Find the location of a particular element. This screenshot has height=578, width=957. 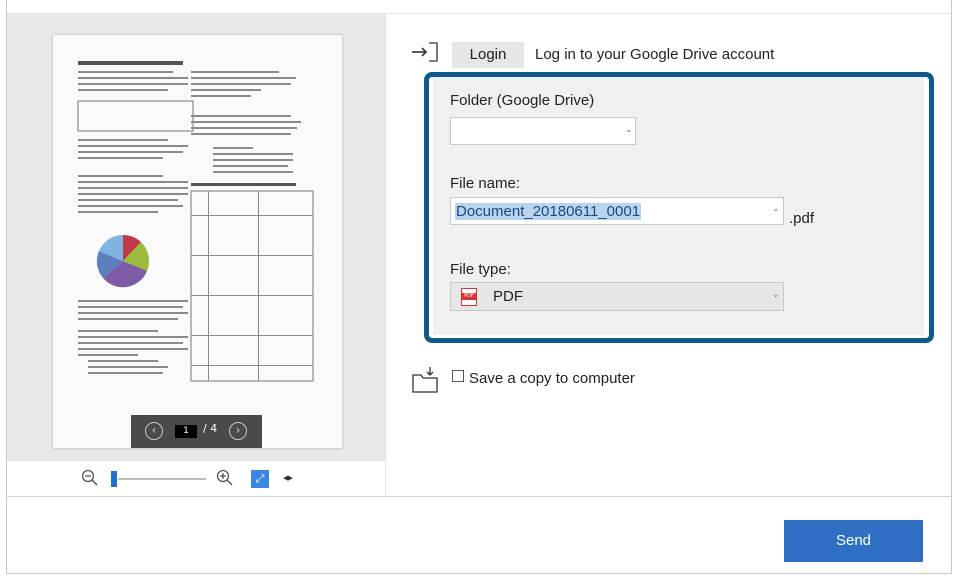

pdf-file-icon: PDF is located at coordinates (469, 297).